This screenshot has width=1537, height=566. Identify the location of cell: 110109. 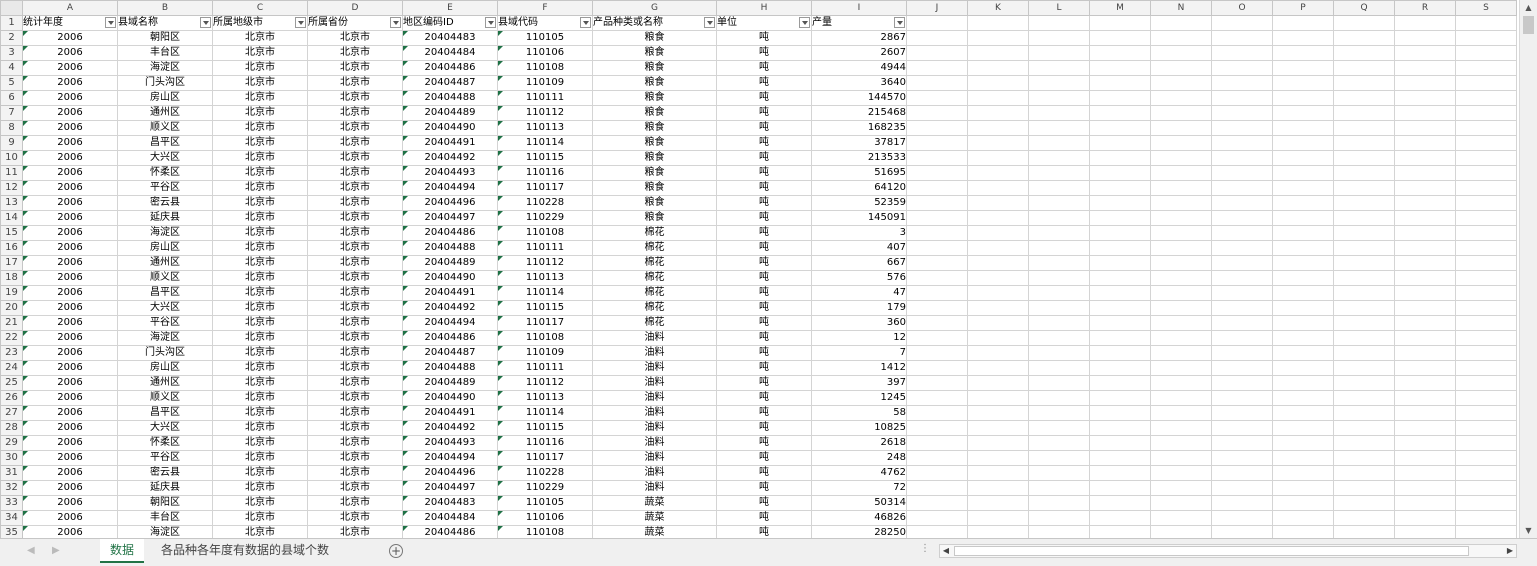
(545, 353).